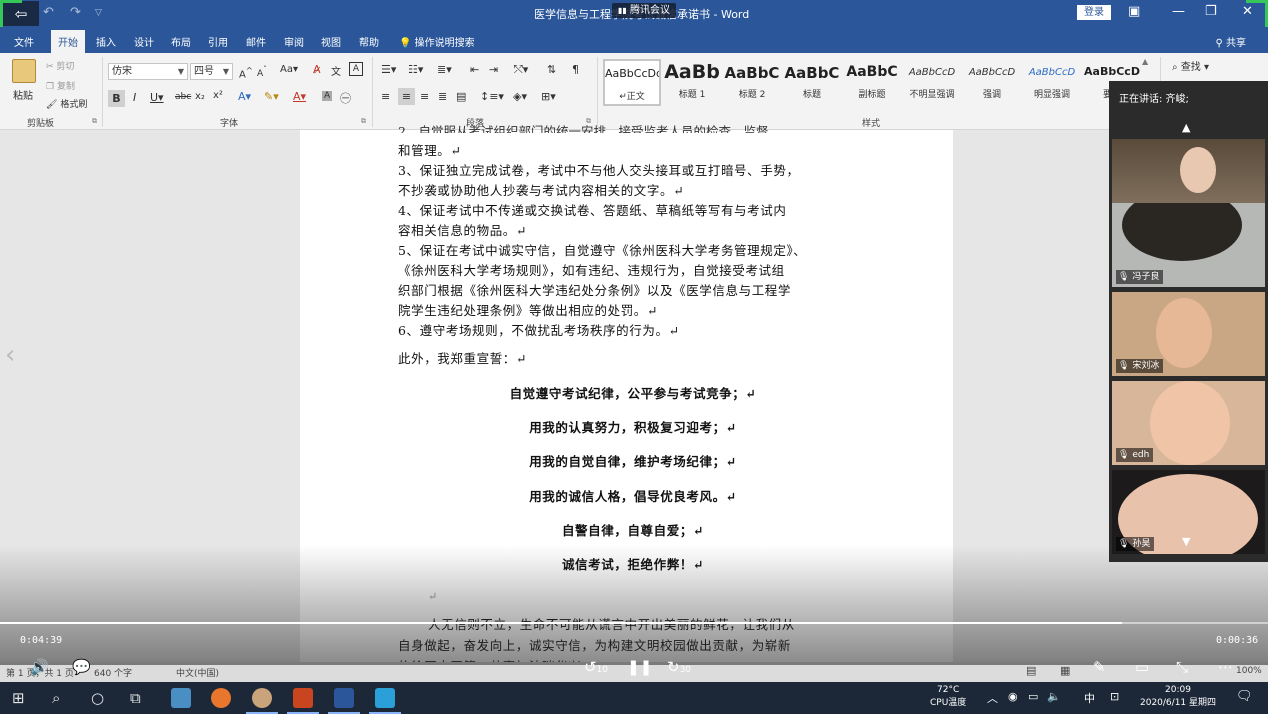 This screenshot has width=1268, height=714. What do you see at coordinates (461, 96) in the screenshot?
I see `distributed-icon: ▤` at bounding box center [461, 96].